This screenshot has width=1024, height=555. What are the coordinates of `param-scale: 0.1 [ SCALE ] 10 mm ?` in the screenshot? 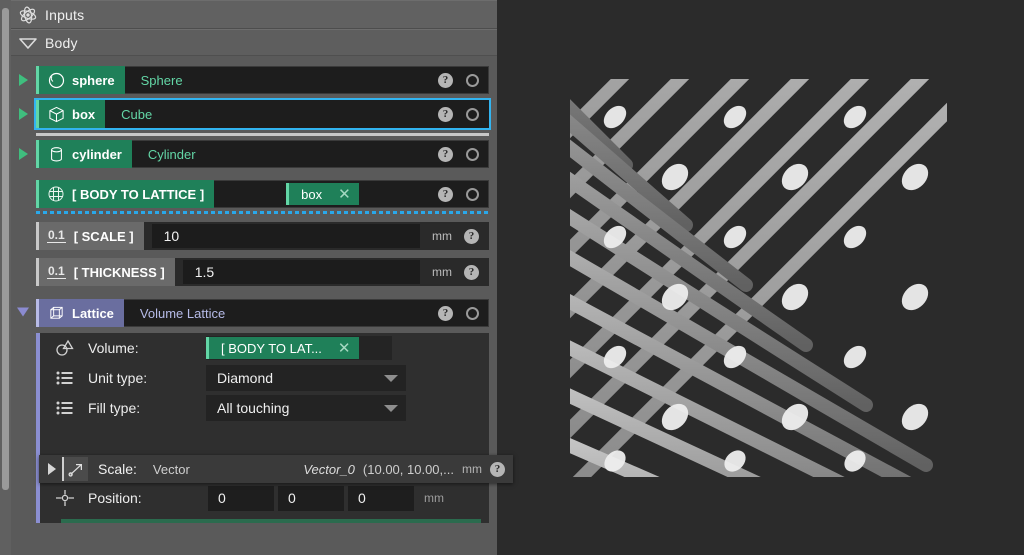 It's located at (262, 236).